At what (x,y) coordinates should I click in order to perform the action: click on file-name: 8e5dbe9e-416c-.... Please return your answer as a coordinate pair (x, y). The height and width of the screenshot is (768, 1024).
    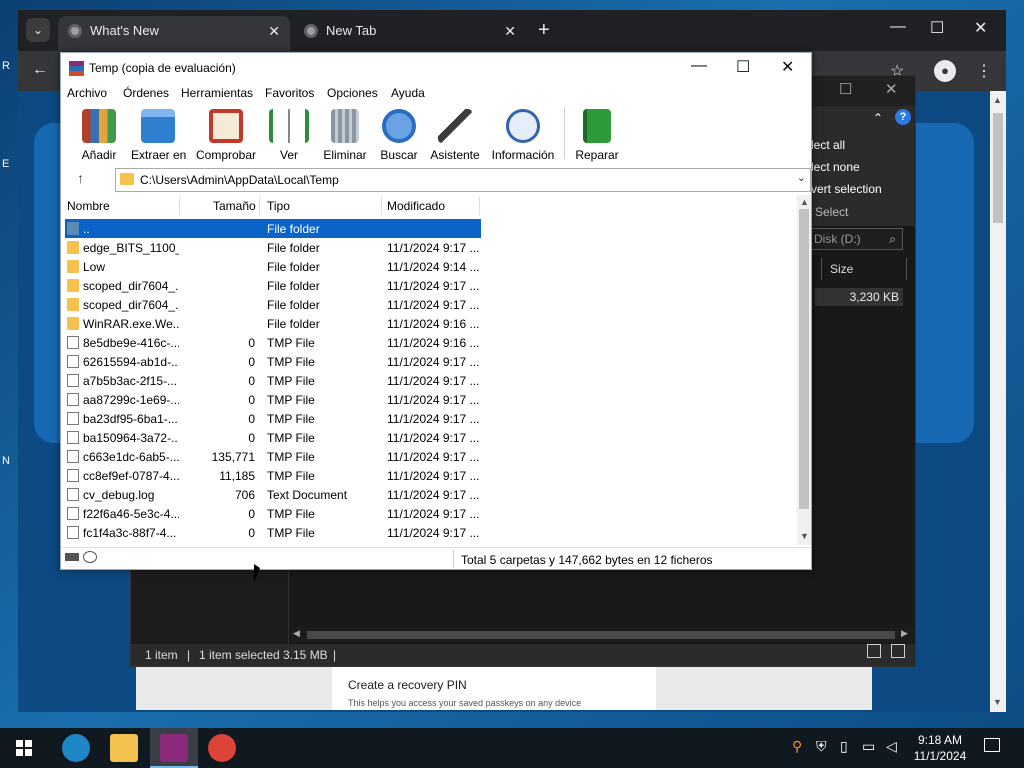
    Looking at the image, I should click on (131, 343).